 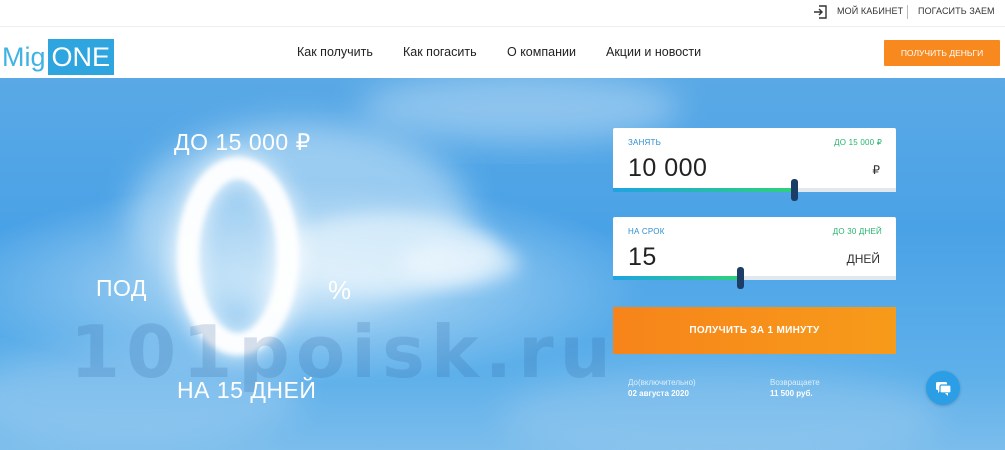 What do you see at coordinates (703, 190) in the screenshot?
I see `amount-slider-fill` at bounding box center [703, 190].